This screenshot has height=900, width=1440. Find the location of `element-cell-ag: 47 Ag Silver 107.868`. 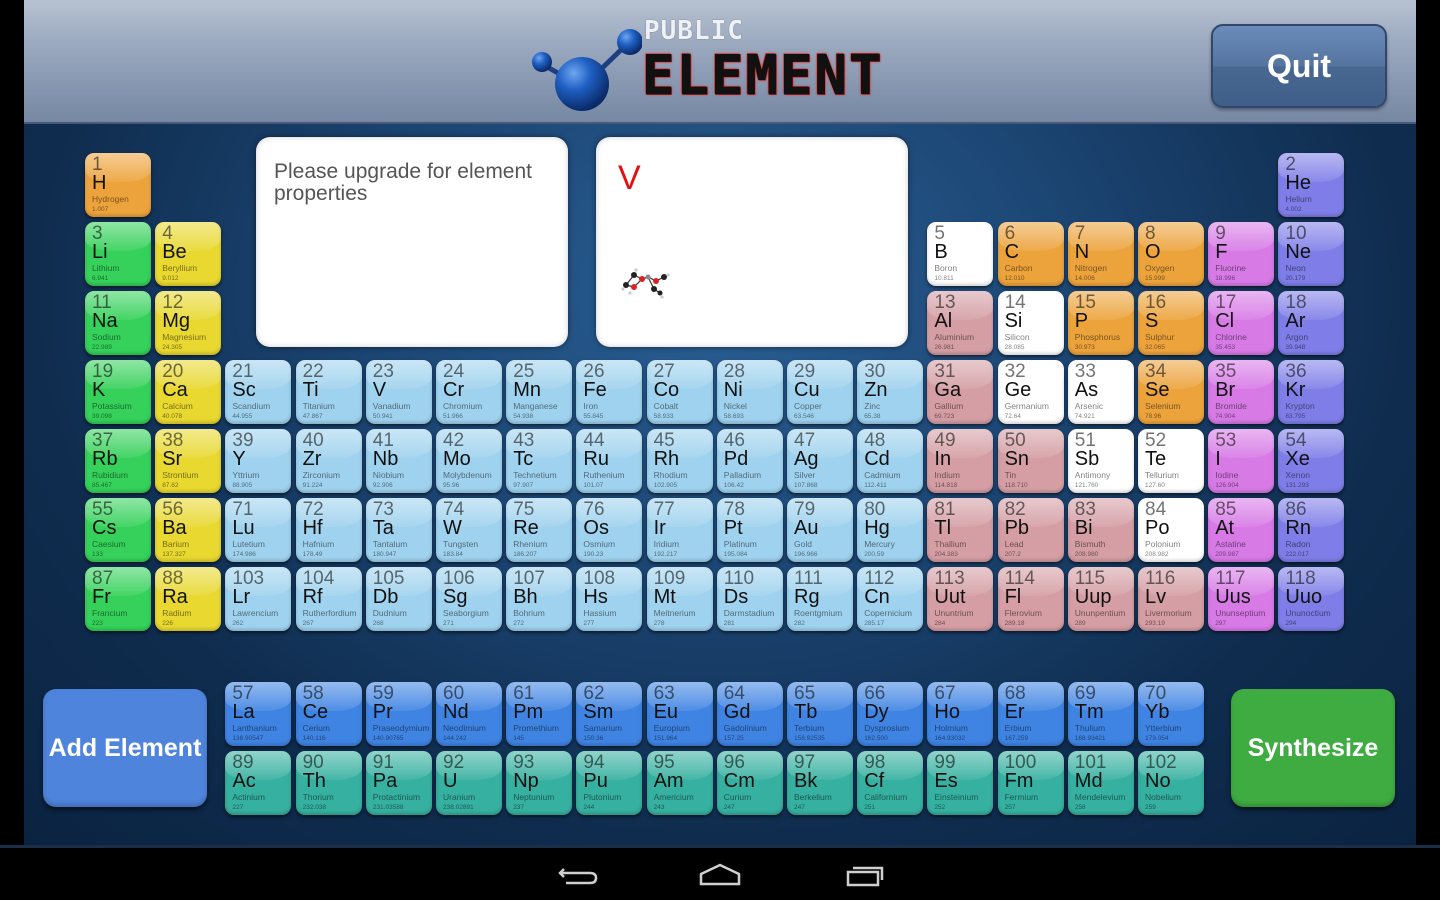

element-cell-ag: 47 Ag Silver 107.868 is located at coordinates (820, 461).